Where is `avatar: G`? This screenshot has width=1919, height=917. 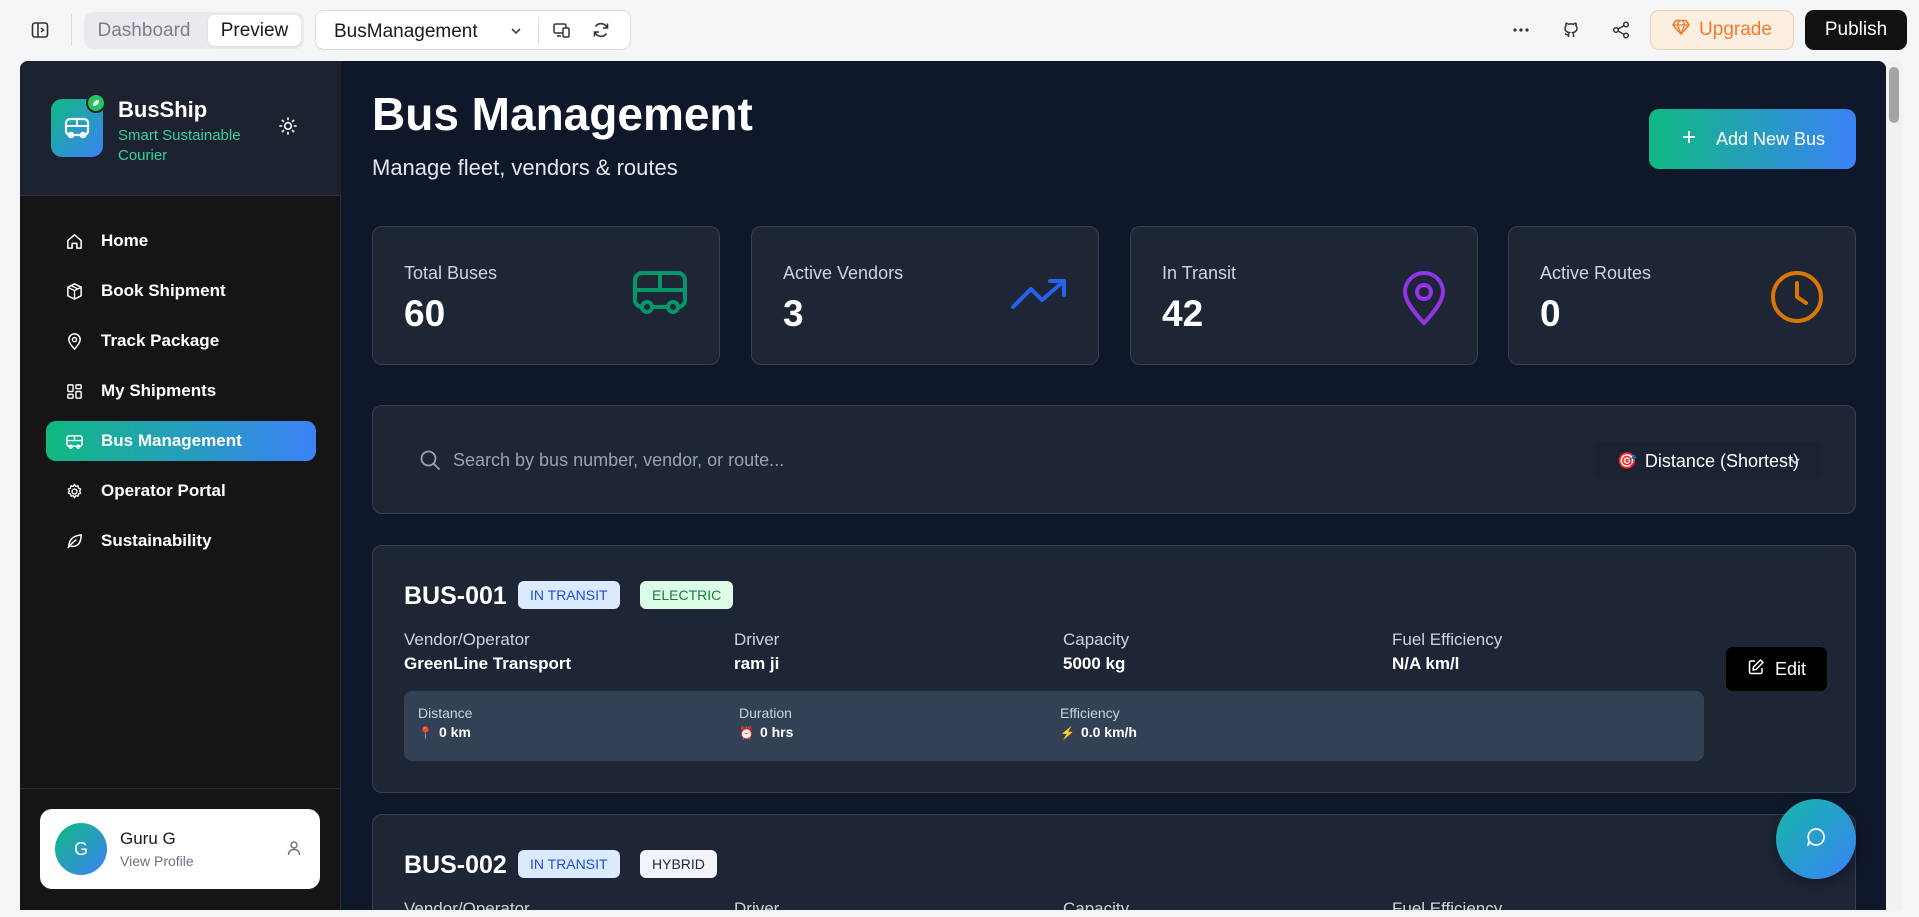 avatar: G is located at coordinates (81, 849).